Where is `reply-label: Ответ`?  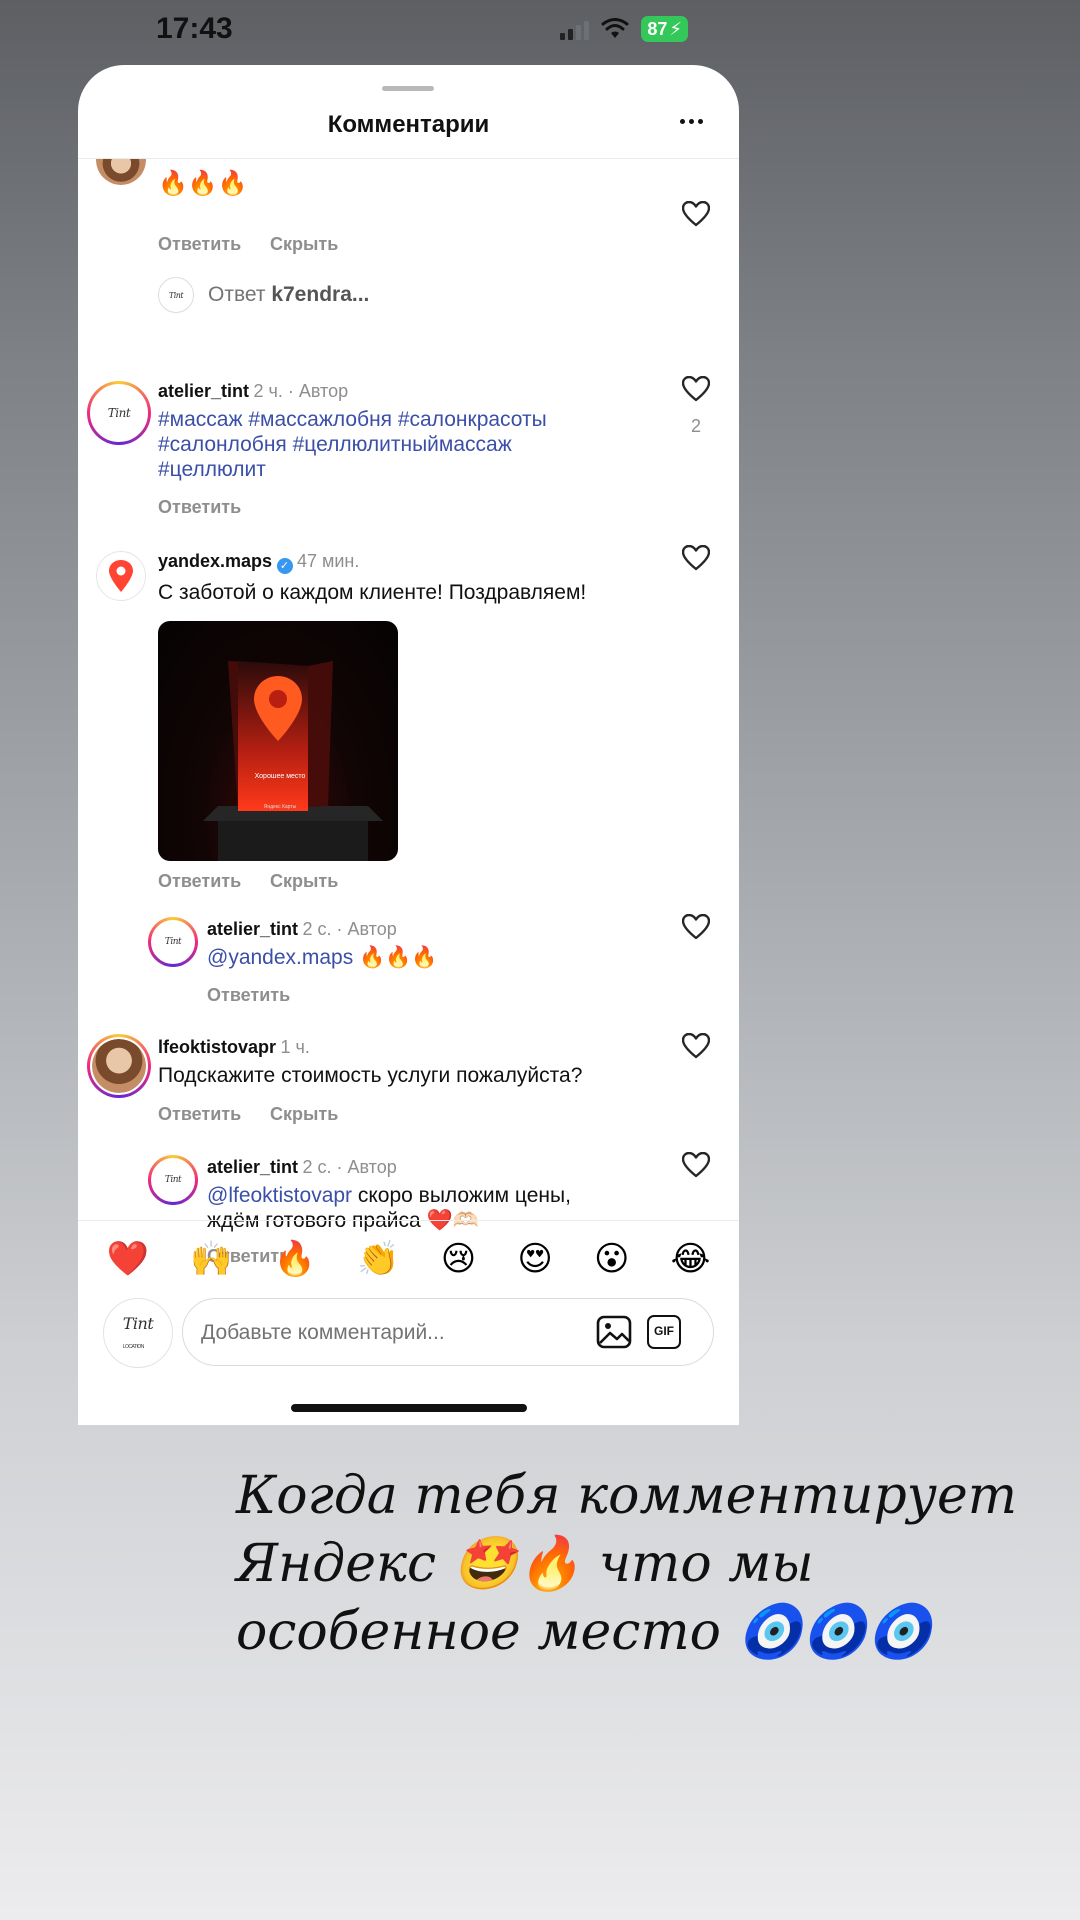 reply-label: Ответ is located at coordinates (237, 294).